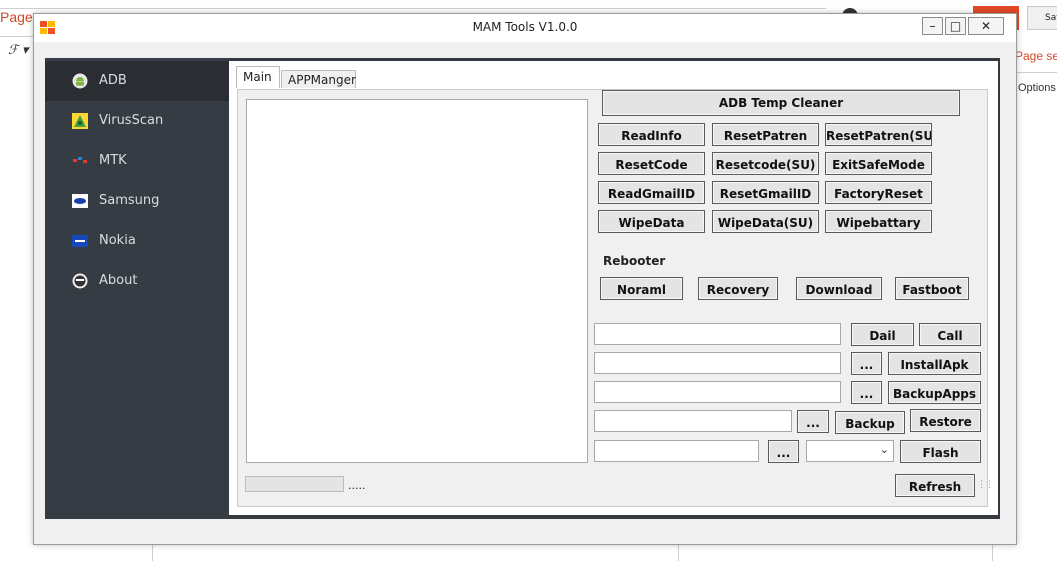 The image size is (1057, 561). Describe the element at coordinates (765, 192) in the screenshot. I see `resetgmailid-button: ResetGmailID` at that location.